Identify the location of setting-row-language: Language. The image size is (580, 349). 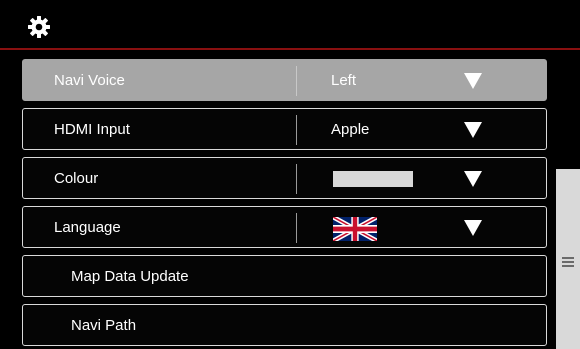
(284, 227).